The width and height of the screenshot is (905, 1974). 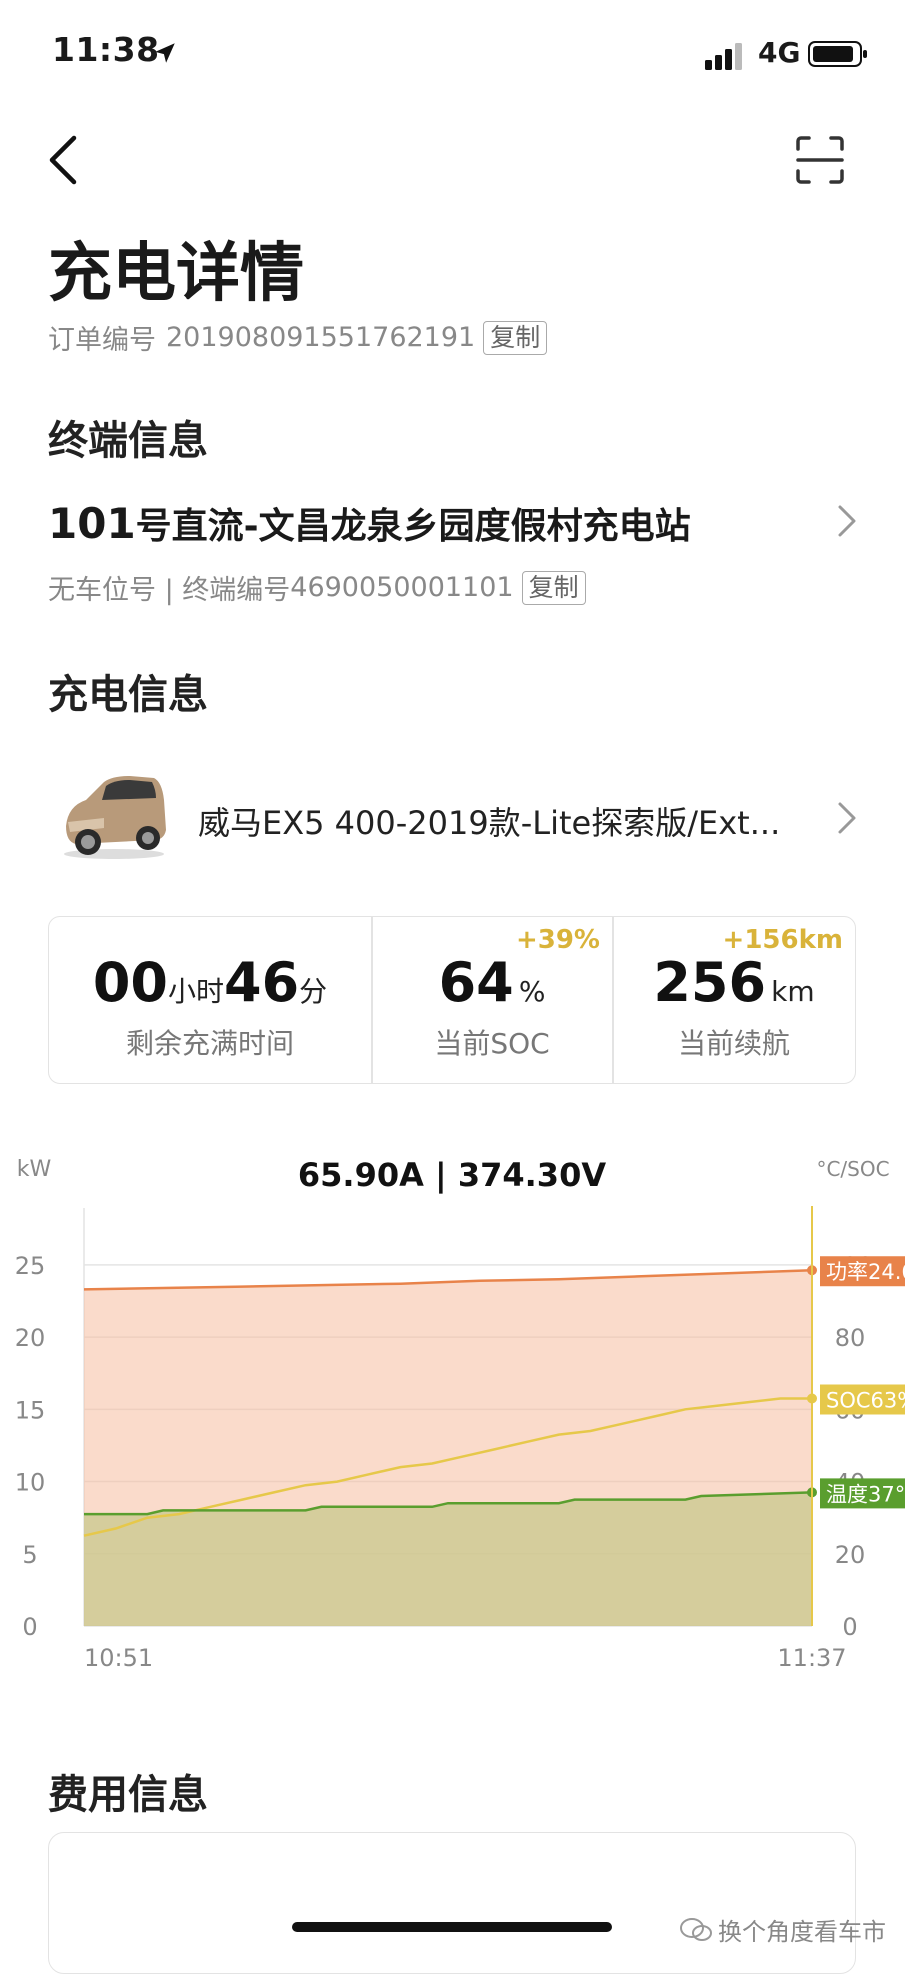 I want to click on copy-terminal-button: 复制, so click(x=553, y=587).